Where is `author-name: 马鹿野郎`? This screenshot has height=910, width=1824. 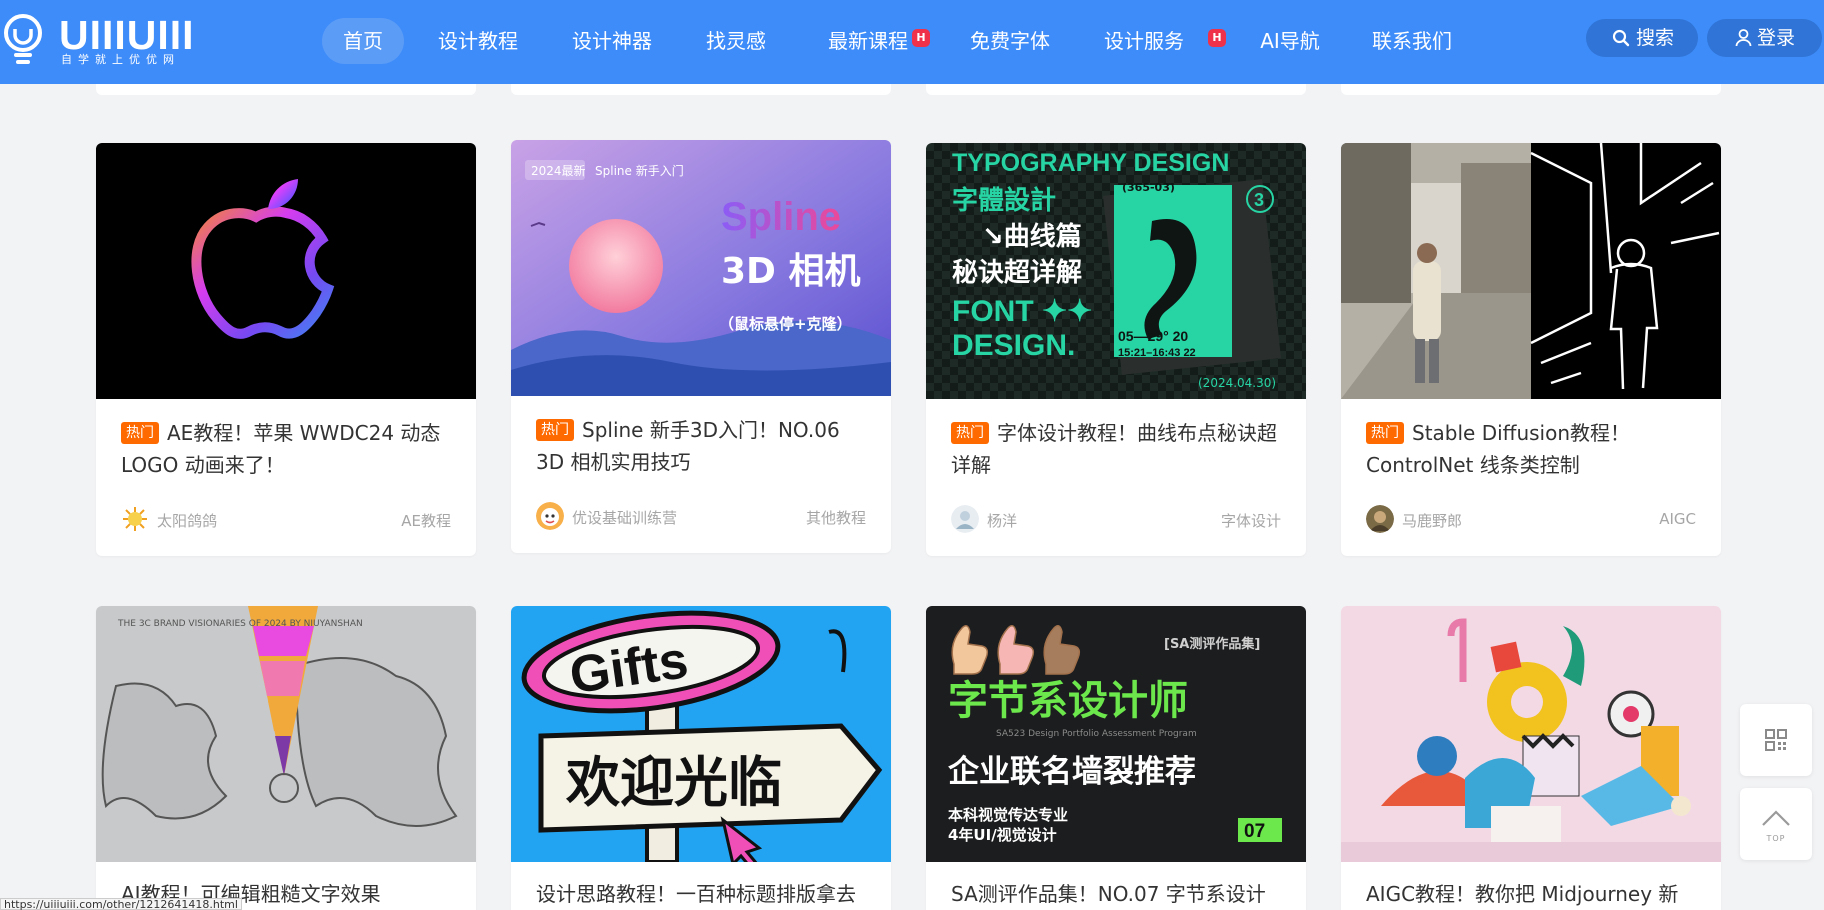
author-name: 马鹿野郎 is located at coordinates (1432, 520).